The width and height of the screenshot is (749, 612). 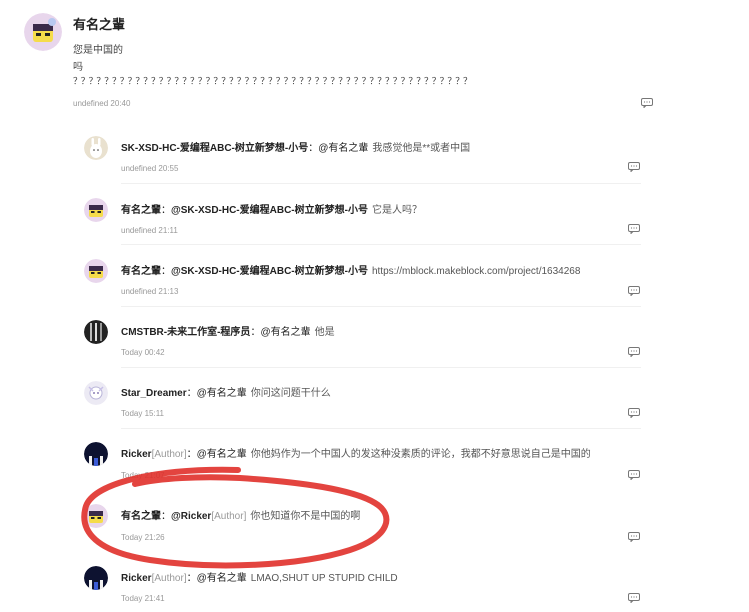 What do you see at coordinates (185, 332) in the screenshot?
I see `reply-author: CMSTBR-未来工作室-程序员` at bounding box center [185, 332].